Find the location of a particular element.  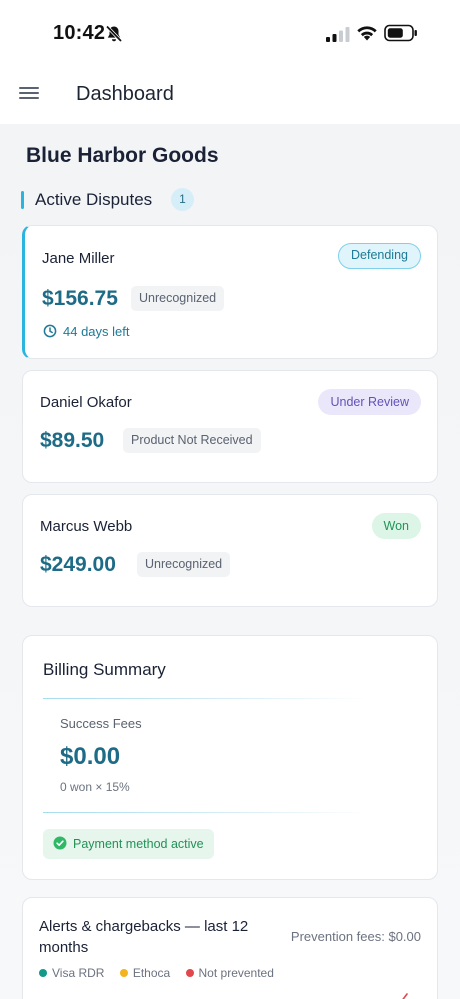

dispute-amount: $249.00 is located at coordinates (78, 564).